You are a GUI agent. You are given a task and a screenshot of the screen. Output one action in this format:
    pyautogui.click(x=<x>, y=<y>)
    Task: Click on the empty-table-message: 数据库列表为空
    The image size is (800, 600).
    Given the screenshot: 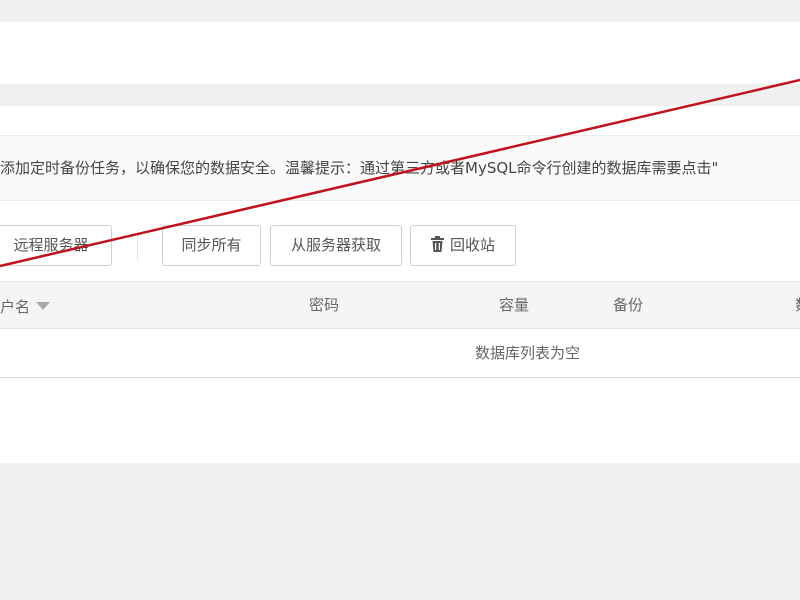 What is the action you would take?
    pyautogui.click(x=528, y=353)
    